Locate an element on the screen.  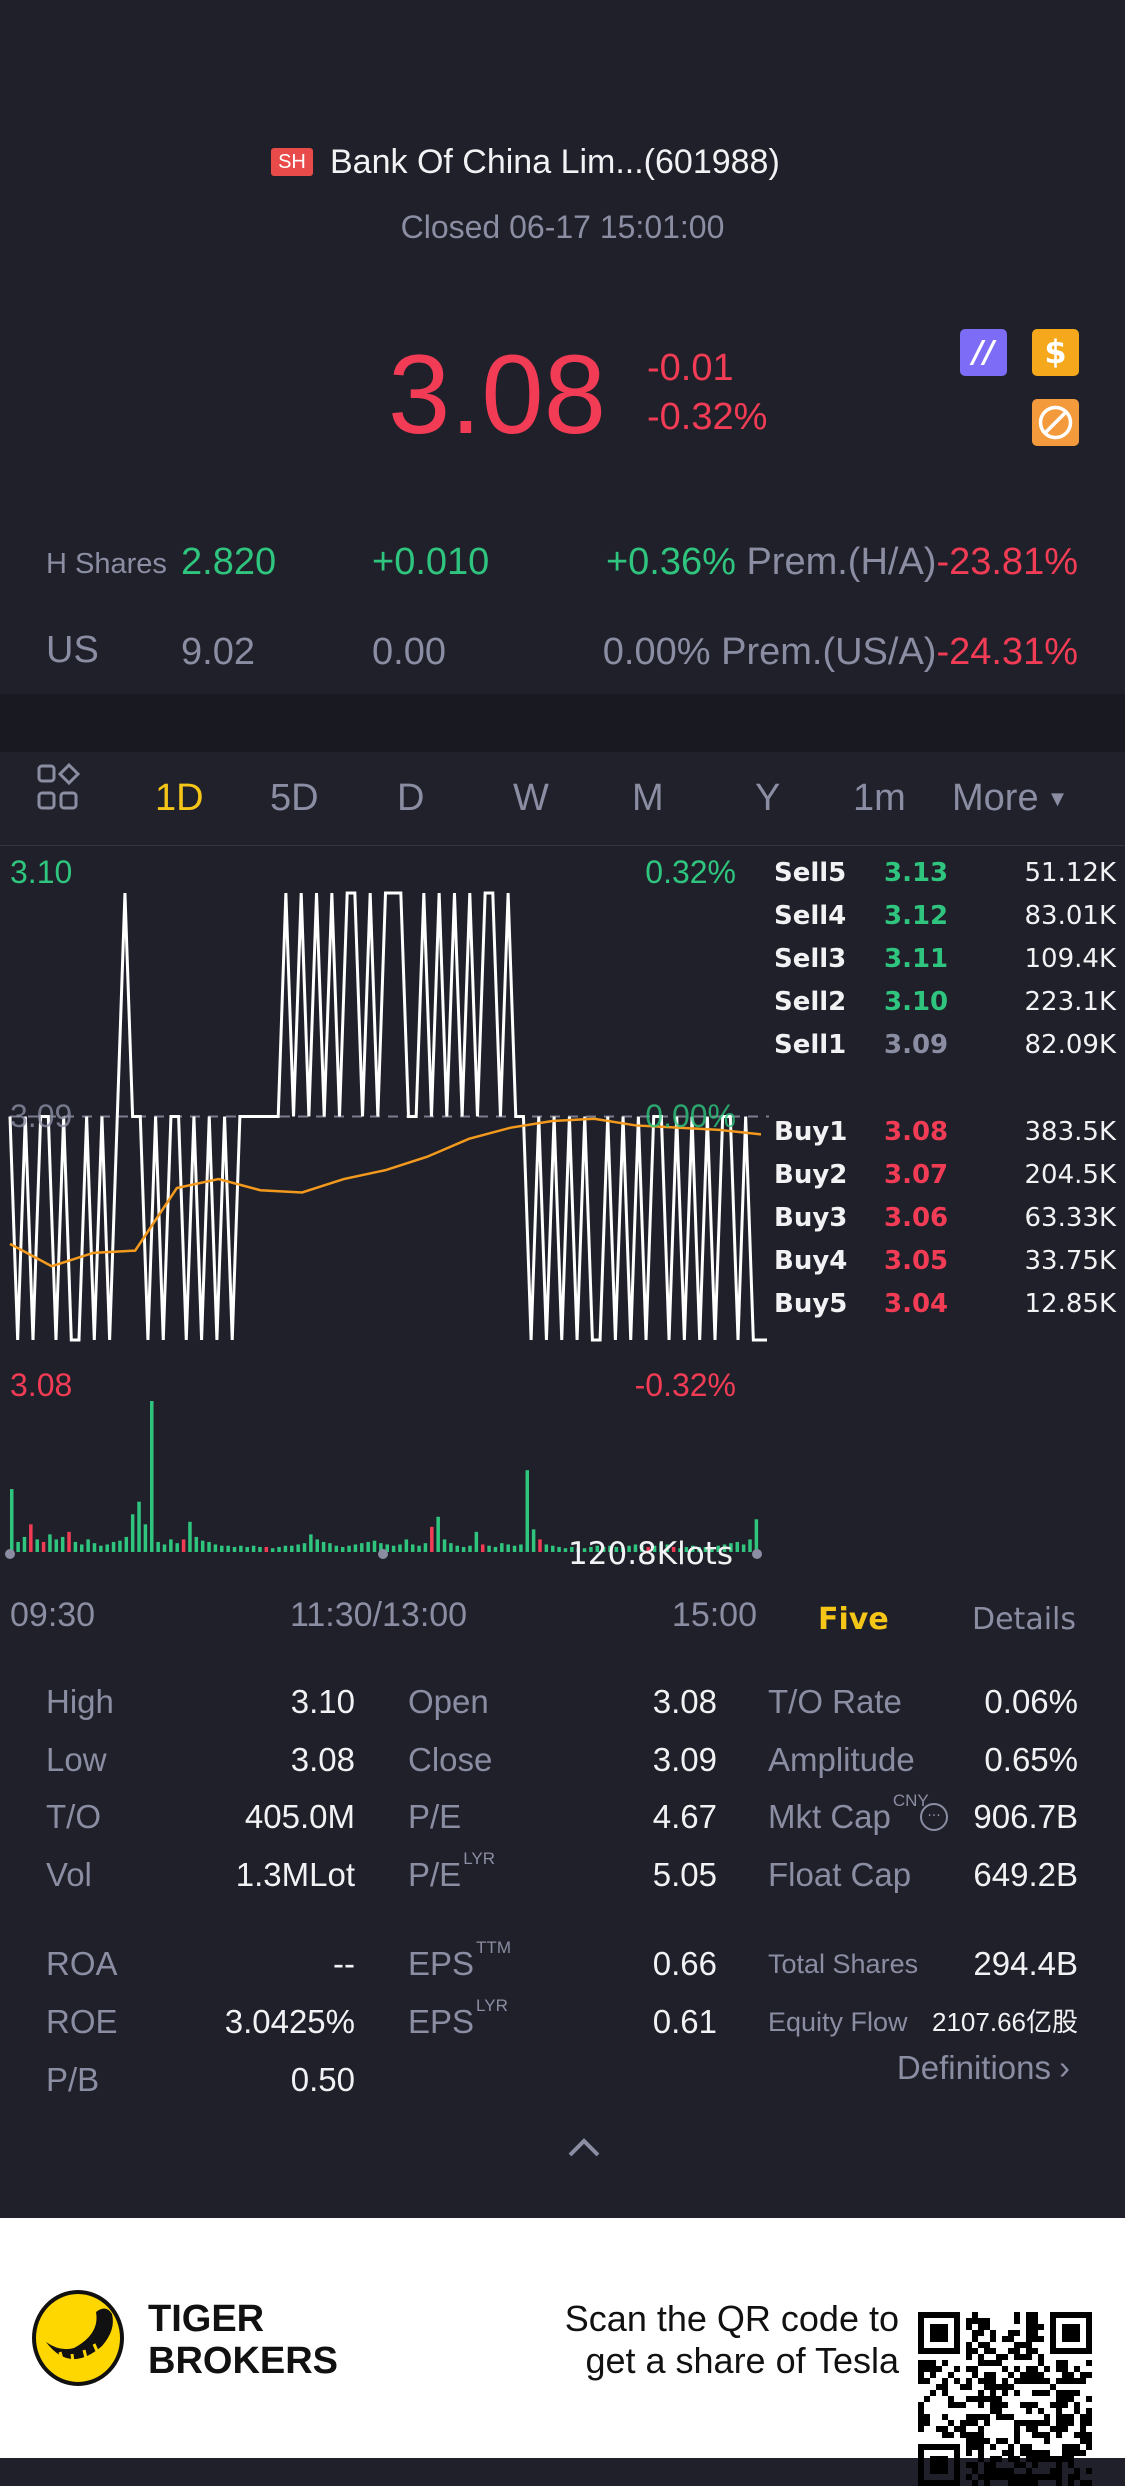
tab-y: Y is located at coordinates (767, 798).